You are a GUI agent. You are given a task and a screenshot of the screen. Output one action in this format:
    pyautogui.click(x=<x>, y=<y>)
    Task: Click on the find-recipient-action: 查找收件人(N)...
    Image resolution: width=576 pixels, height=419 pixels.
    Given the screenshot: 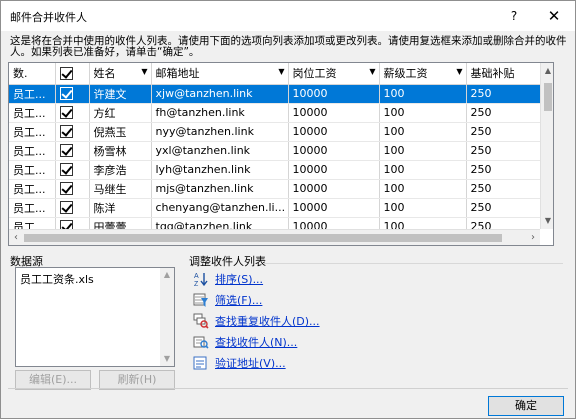 What is the action you would take?
    pyautogui.click(x=245, y=342)
    